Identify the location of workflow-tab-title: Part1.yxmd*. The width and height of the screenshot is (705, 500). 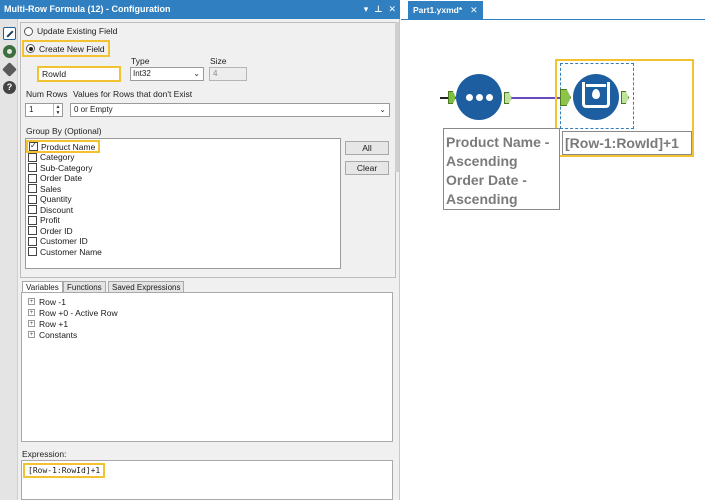
(438, 10).